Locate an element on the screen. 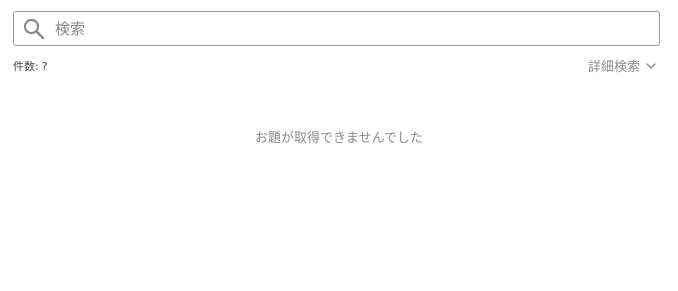 This screenshot has width=678, height=291. advanced-search-label: 詳細検索 is located at coordinates (613, 67).